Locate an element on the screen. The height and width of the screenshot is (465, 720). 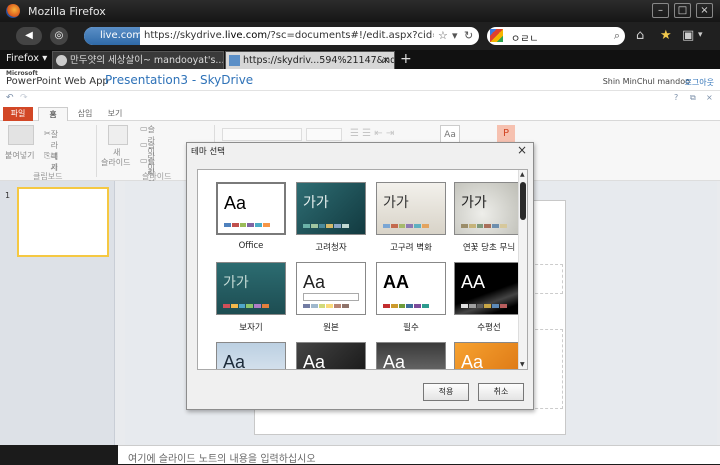
undo-icon: ↶ is located at coordinates (10, 98).